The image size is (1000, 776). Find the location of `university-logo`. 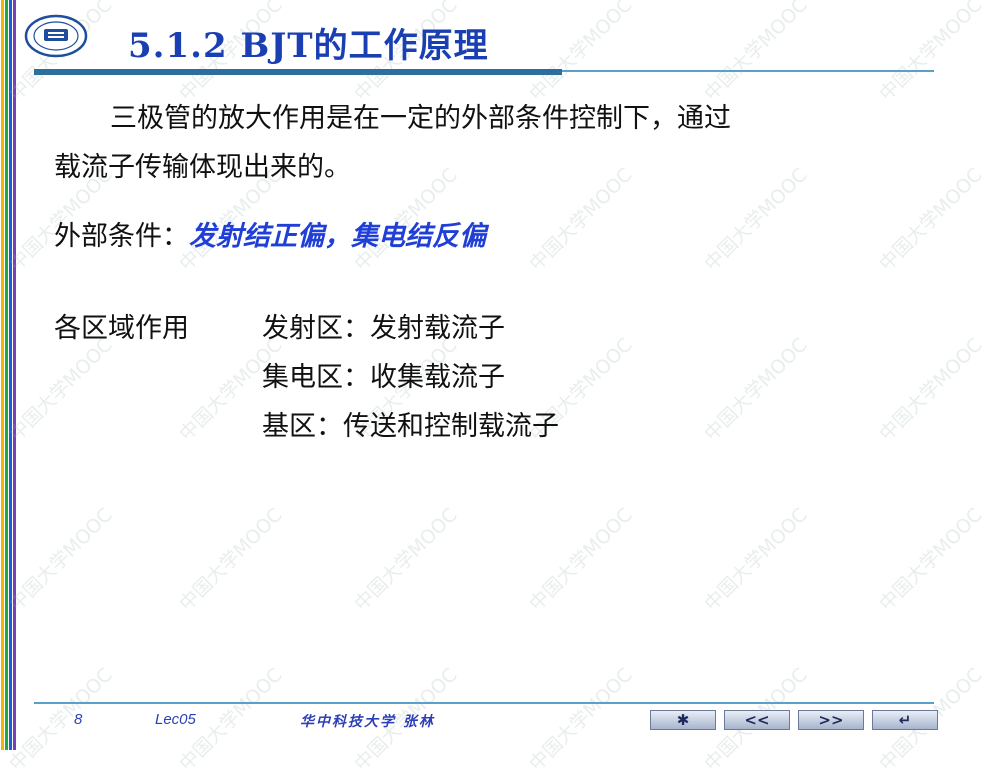

university-logo is located at coordinates (56, 36).